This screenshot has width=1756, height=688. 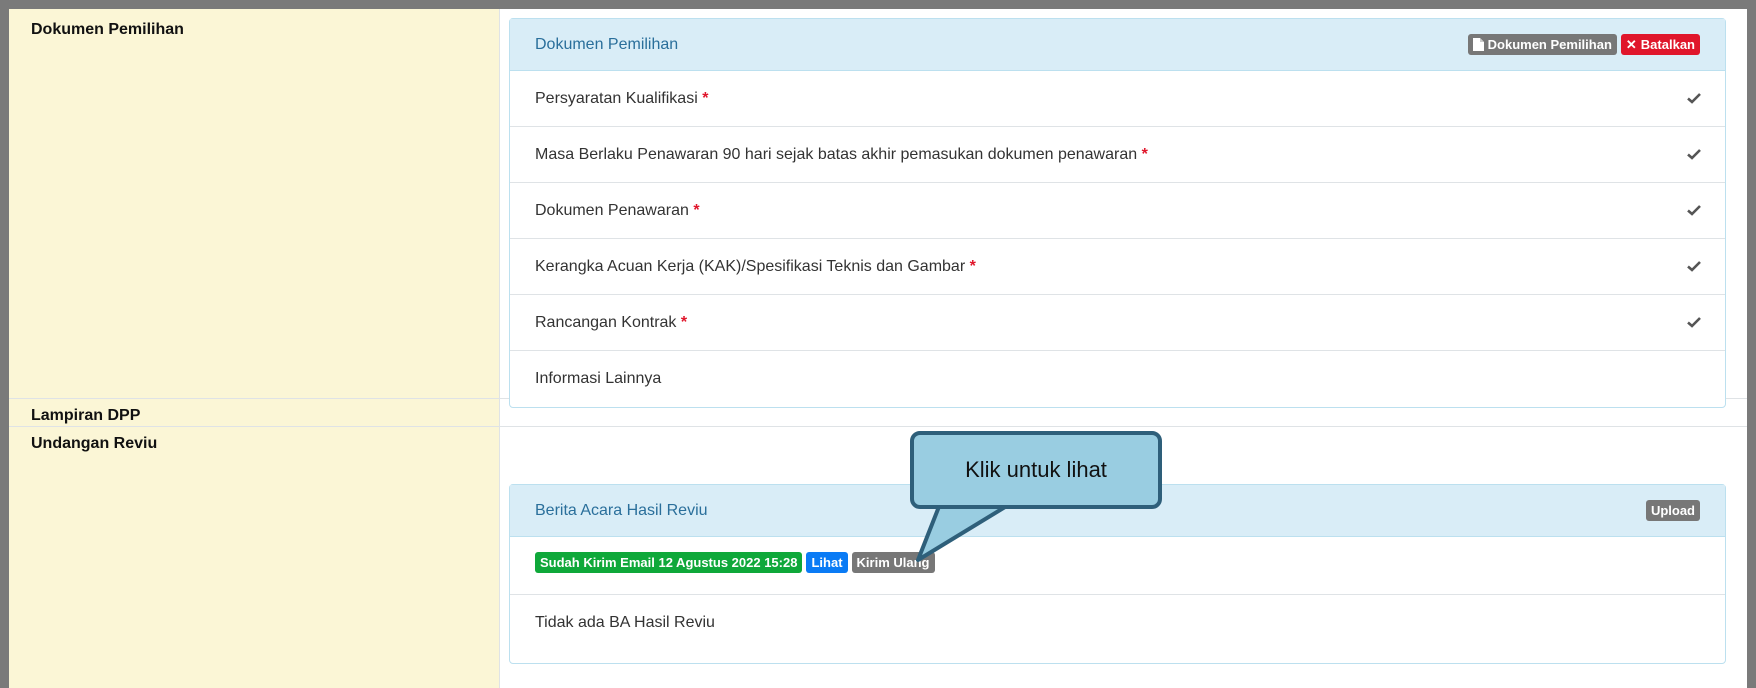 I want to click on batalkan-button: ✕ Batalkan, so click(x=1660, y=44).